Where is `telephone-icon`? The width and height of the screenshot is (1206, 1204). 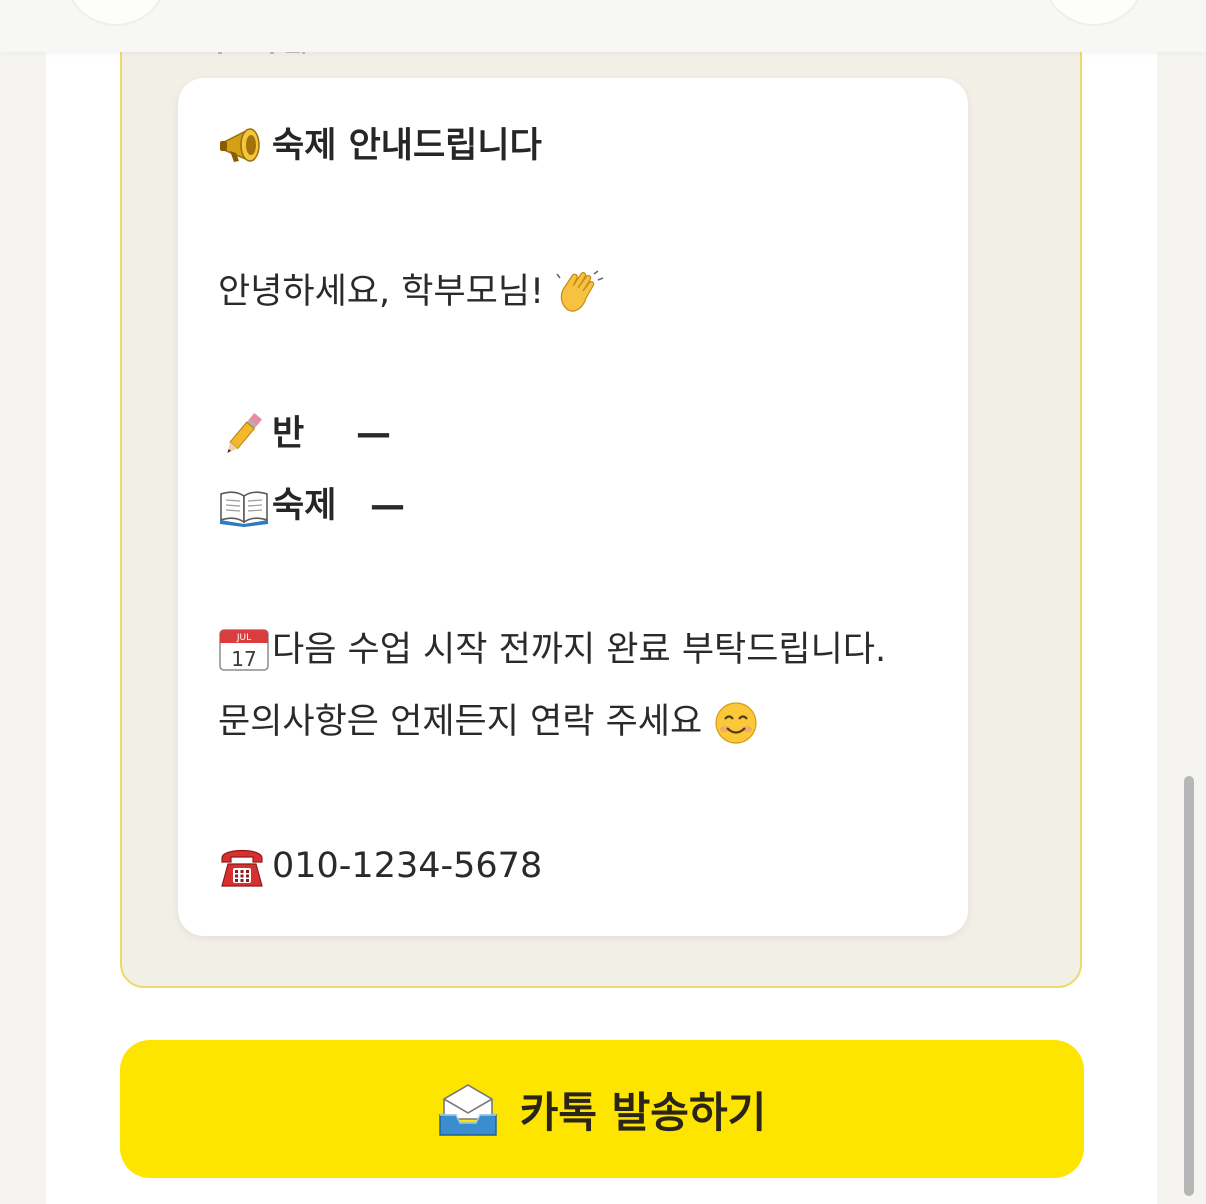 telephone-icon is located at coordinates (245, 866).